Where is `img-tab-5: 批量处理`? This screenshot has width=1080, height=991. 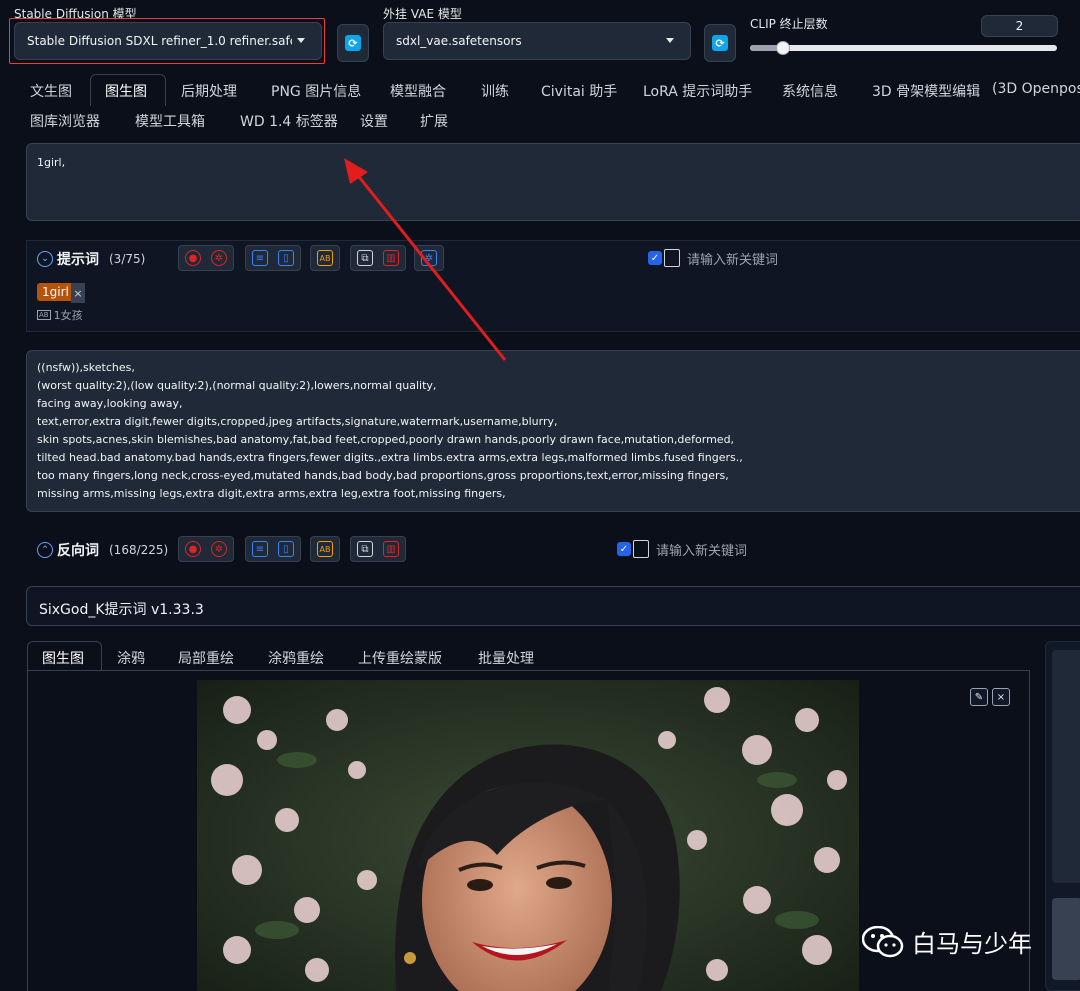
img-tab-5: 批量处理 is located at coordinates (506, 658).